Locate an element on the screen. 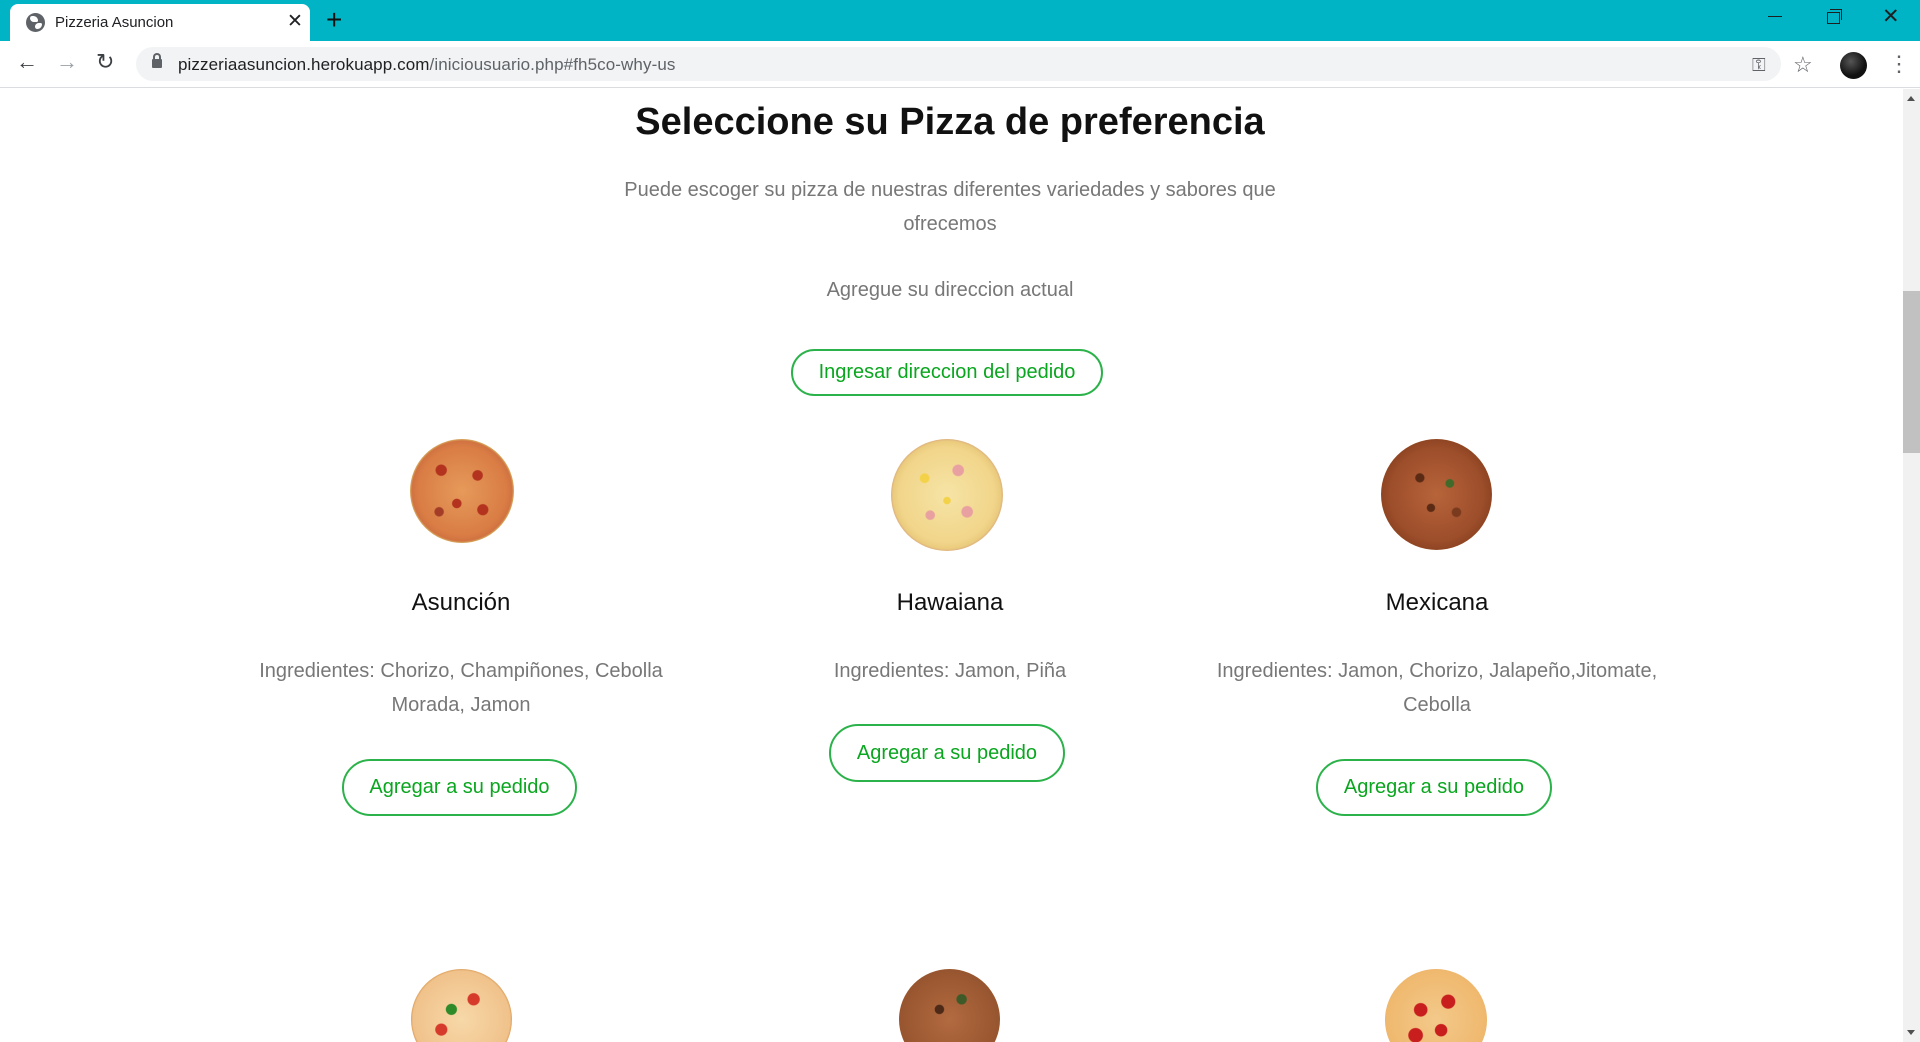 The image size is (1920, 1042). star-icon: ☆ is located at coordinates (1803, 65).